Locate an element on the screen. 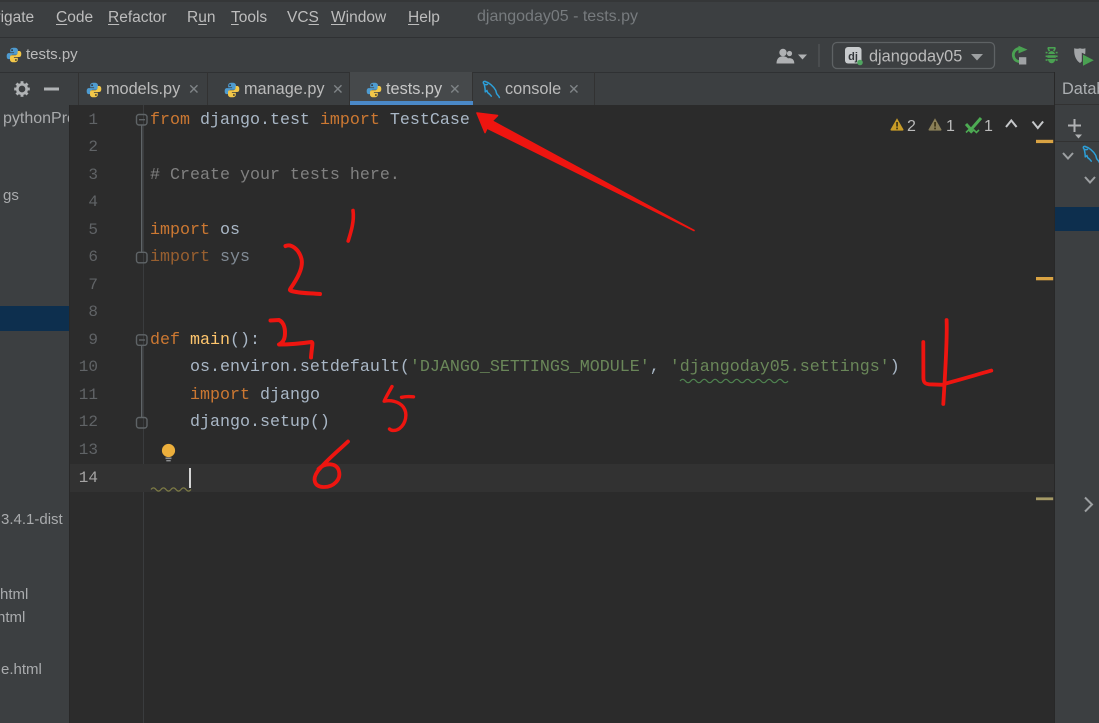 The height and width of the screenshot is (723, 1099). svg-text: 2 is located at coordinates (911, 126).